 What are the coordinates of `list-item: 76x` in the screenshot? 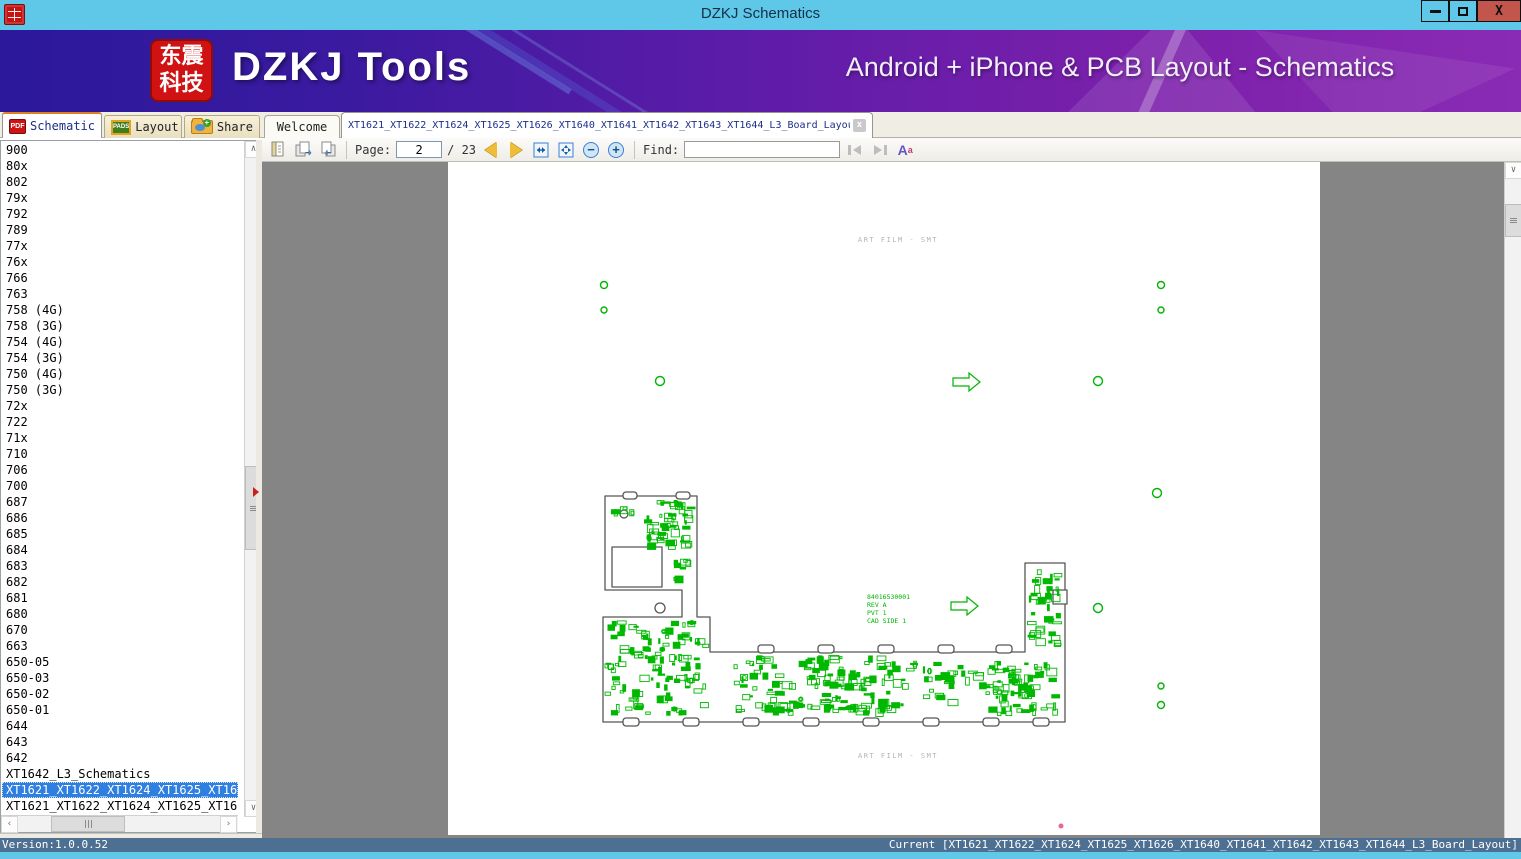 It's located at (120, 262).